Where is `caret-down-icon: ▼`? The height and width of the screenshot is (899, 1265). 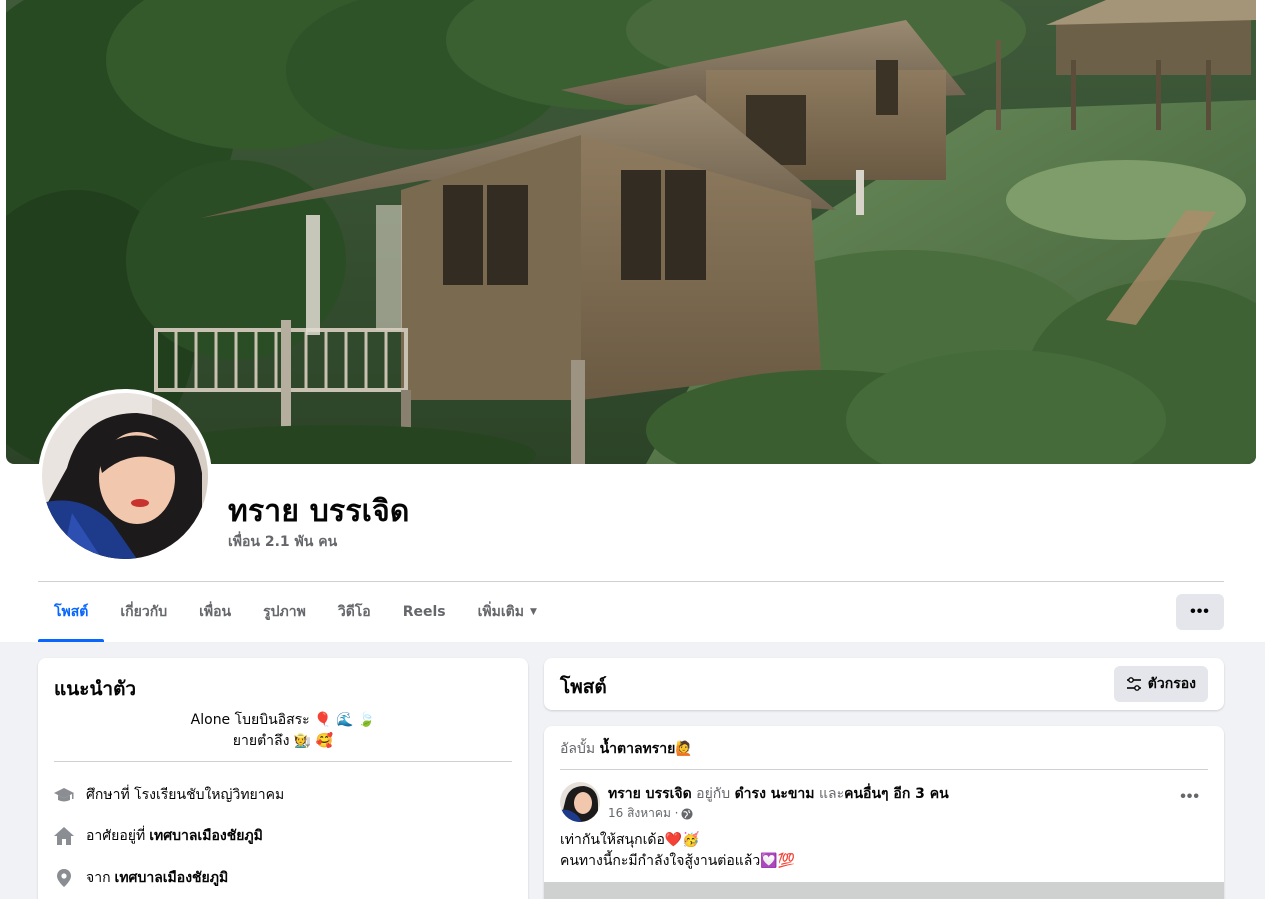 caret-down-icon: ▼ is located at coordinates (533, 612).